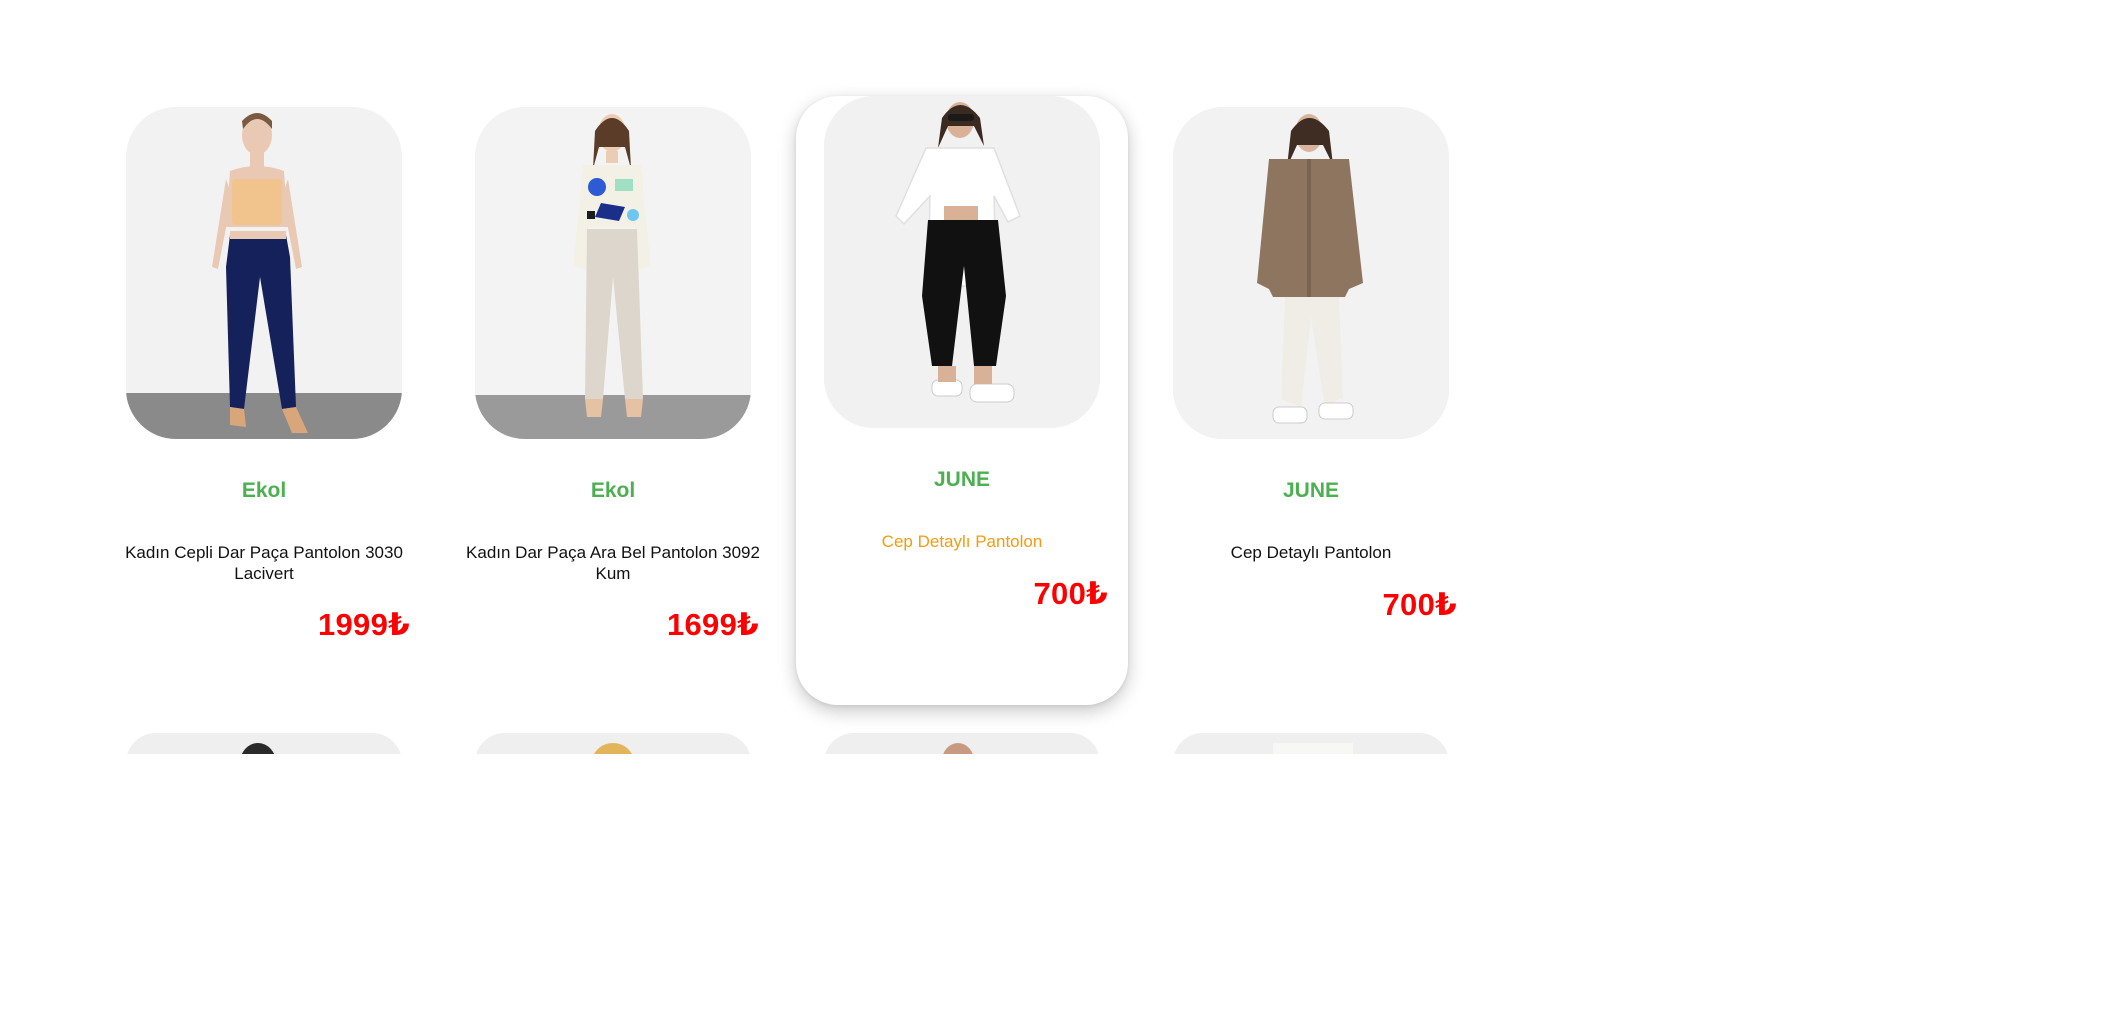 This screenshot has width=2124, height=1021. Describe the element at coordinates (613, 563) in the screenshot. I see `product-title: Kadın Dar Paça Ara Bel Pantolon 3092 Kum` at that location.